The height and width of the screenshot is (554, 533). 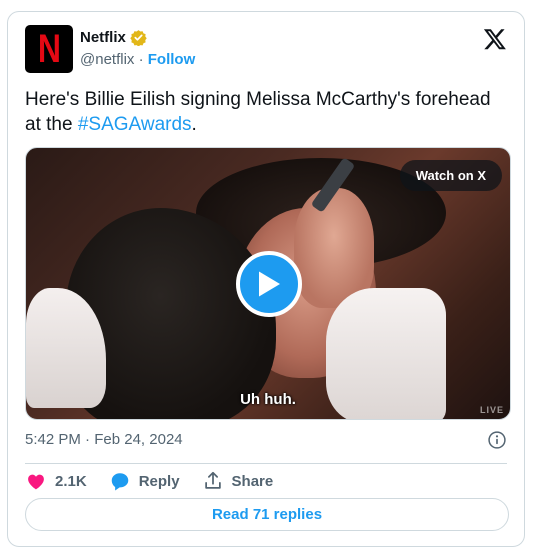 I want to click on heart-icon, so click(x=36, y=482).